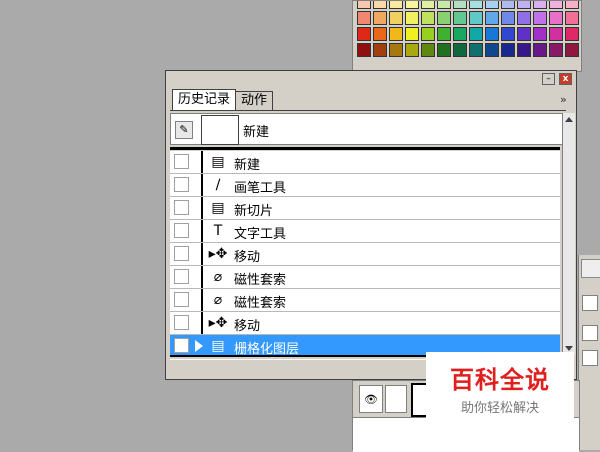 This screenshot has width=600, height=452. I want to click on tab-actions: 动作, so click(254, 101).